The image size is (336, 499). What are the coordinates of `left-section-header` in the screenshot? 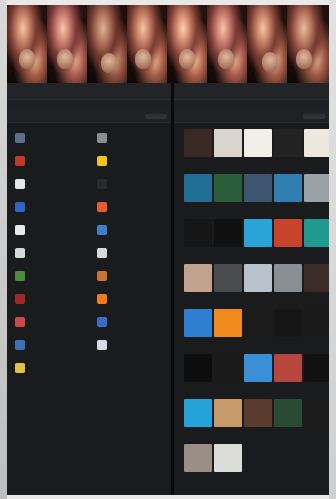 It's located at (89, 116).